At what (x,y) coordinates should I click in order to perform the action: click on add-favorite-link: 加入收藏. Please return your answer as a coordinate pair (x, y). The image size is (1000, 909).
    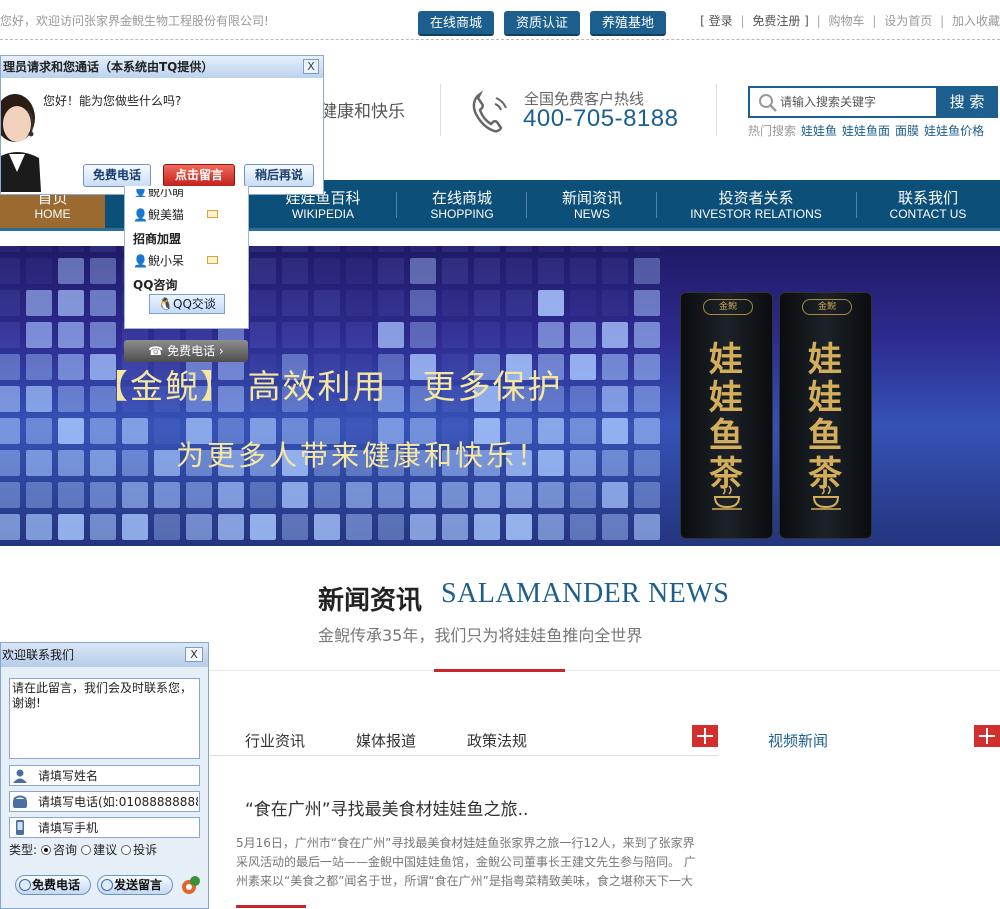
    Looking at the image, I should click on (976, 21).